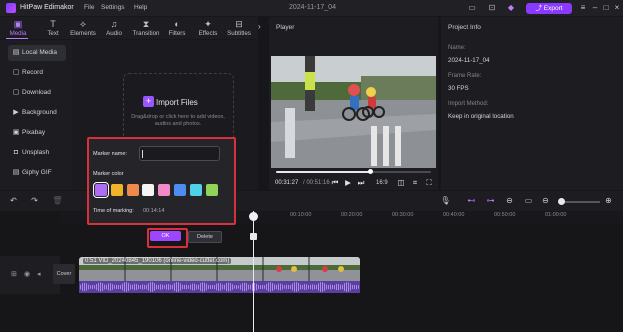 This screenshot has width=623, height=332. What do you see at coordinates (472, 8) in the screenshot?
I see `chat-icon: ▭` at bounding box center [472, 8].